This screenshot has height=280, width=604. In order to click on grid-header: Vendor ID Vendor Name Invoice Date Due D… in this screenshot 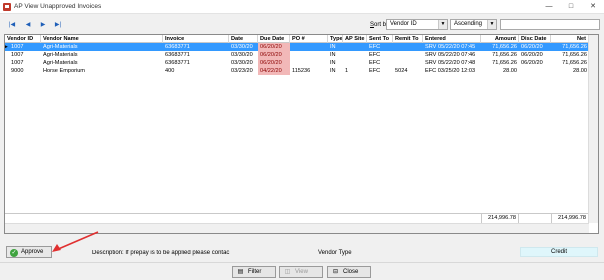, I will do `click(297, 39)`.